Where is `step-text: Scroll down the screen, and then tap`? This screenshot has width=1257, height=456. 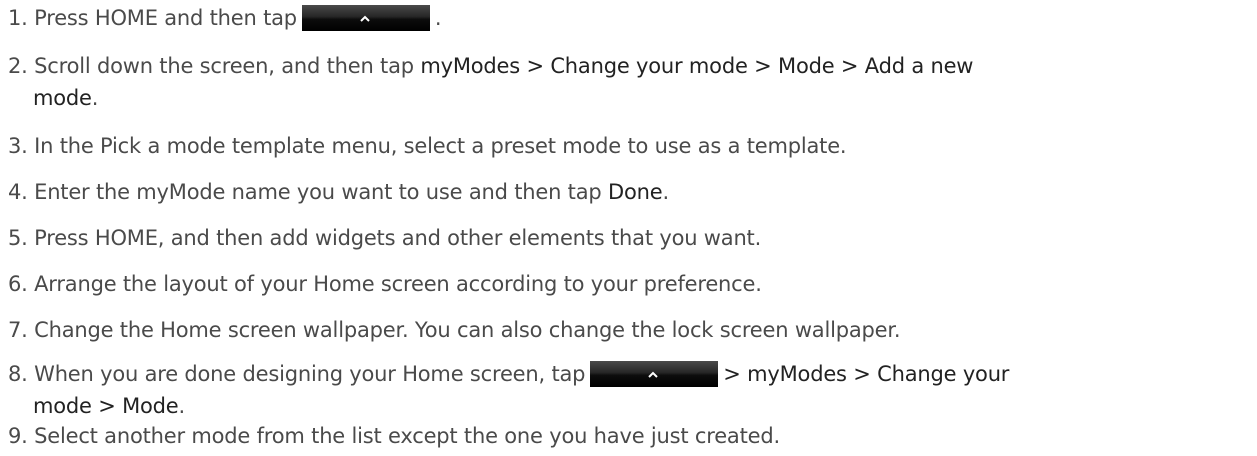
step-text: Scroll down the screen, and then tap is located at coordinates (224, 66).